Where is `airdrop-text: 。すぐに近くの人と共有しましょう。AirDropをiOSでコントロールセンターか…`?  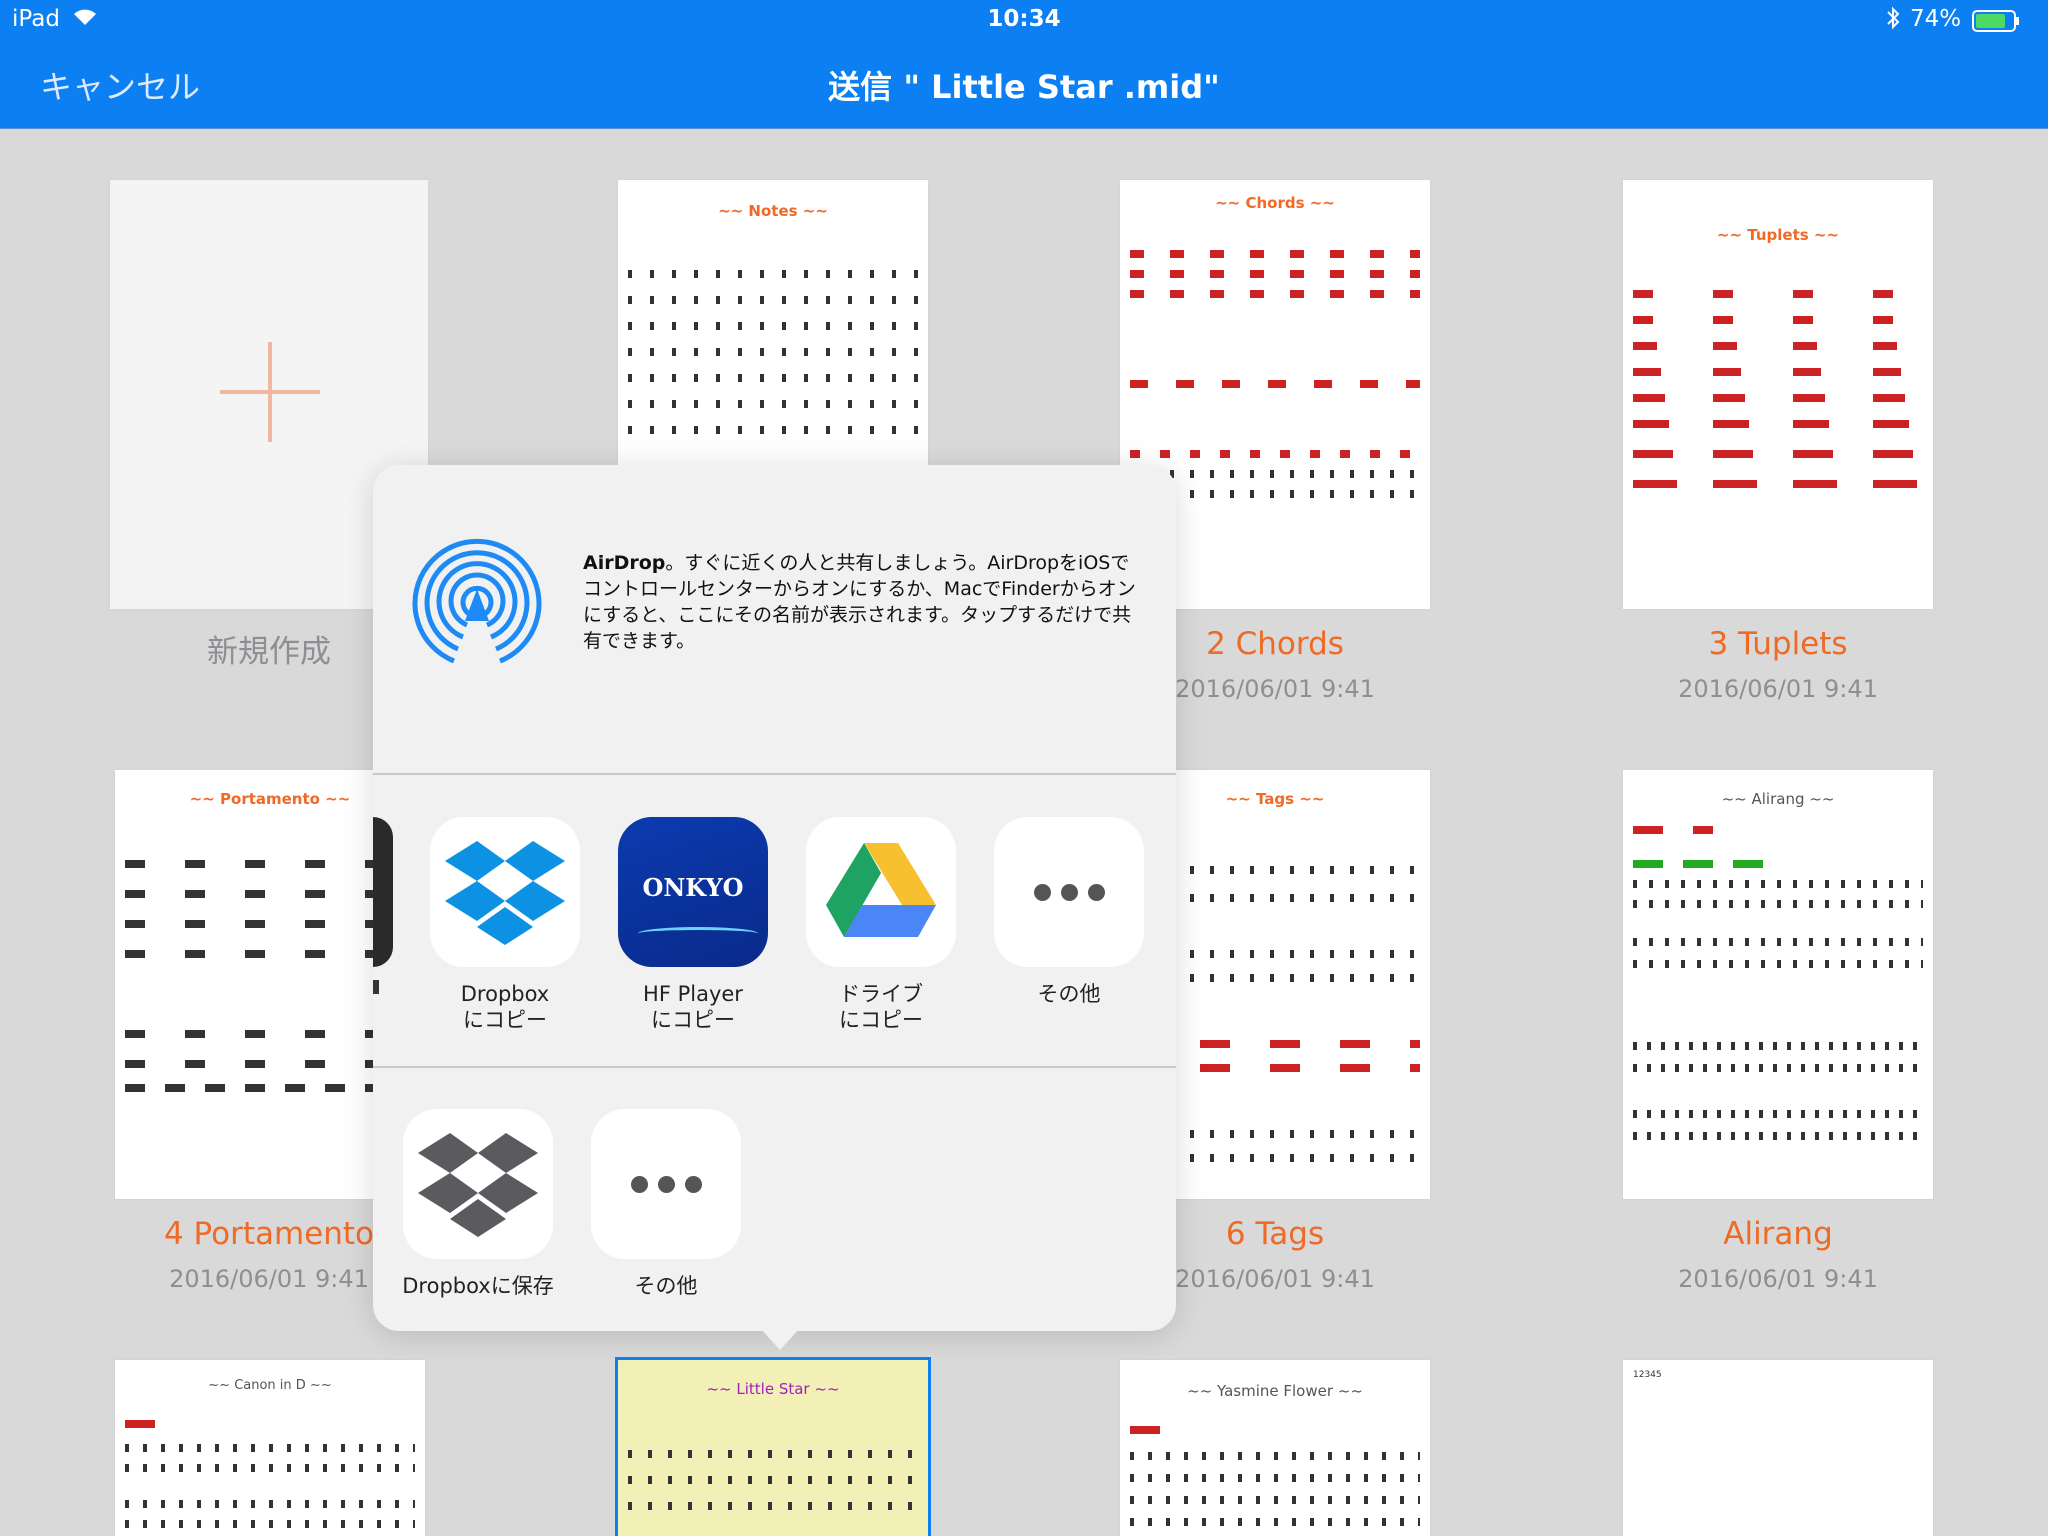
airdrop-text: 。すぐに近くの人と共有しましょう。AirDropをiOSでコントロールセンターか… is located at coordinates (859, 602).